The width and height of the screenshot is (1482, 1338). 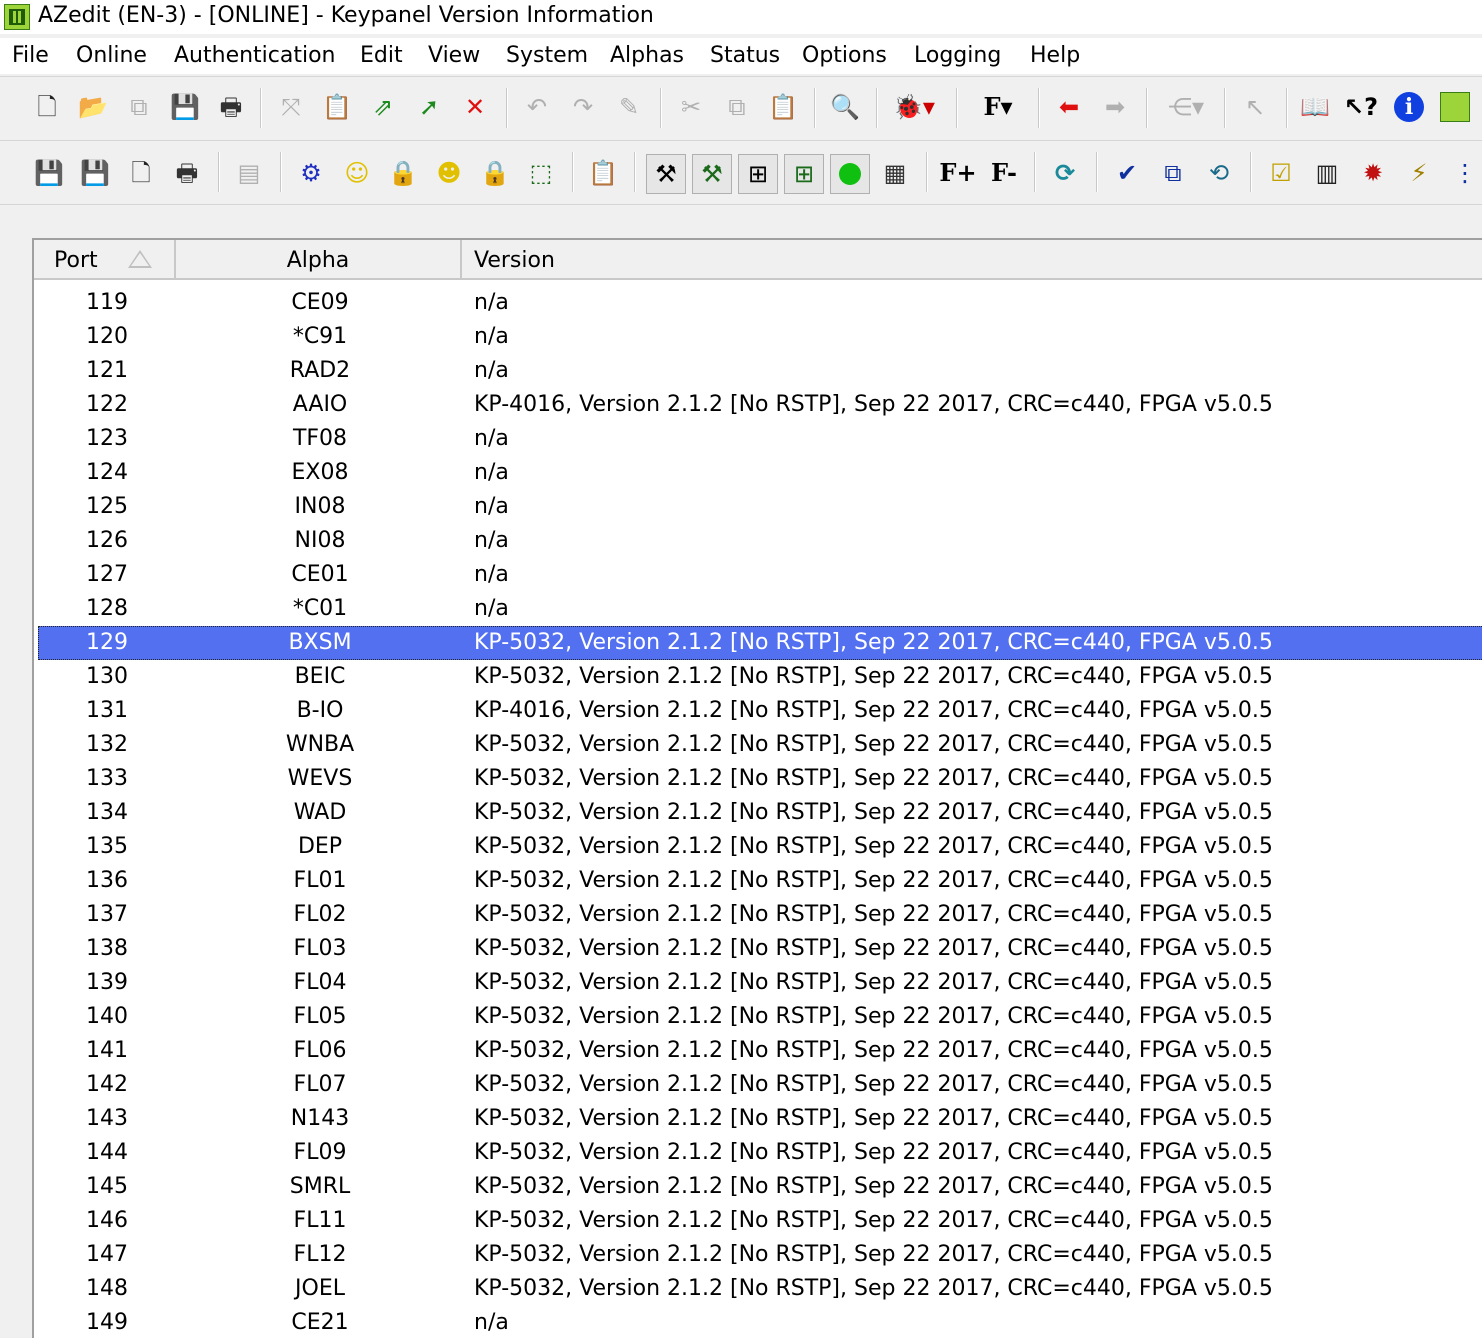 I want to click on paste-disabled-icon: 📋, so click(x=603, y=173).